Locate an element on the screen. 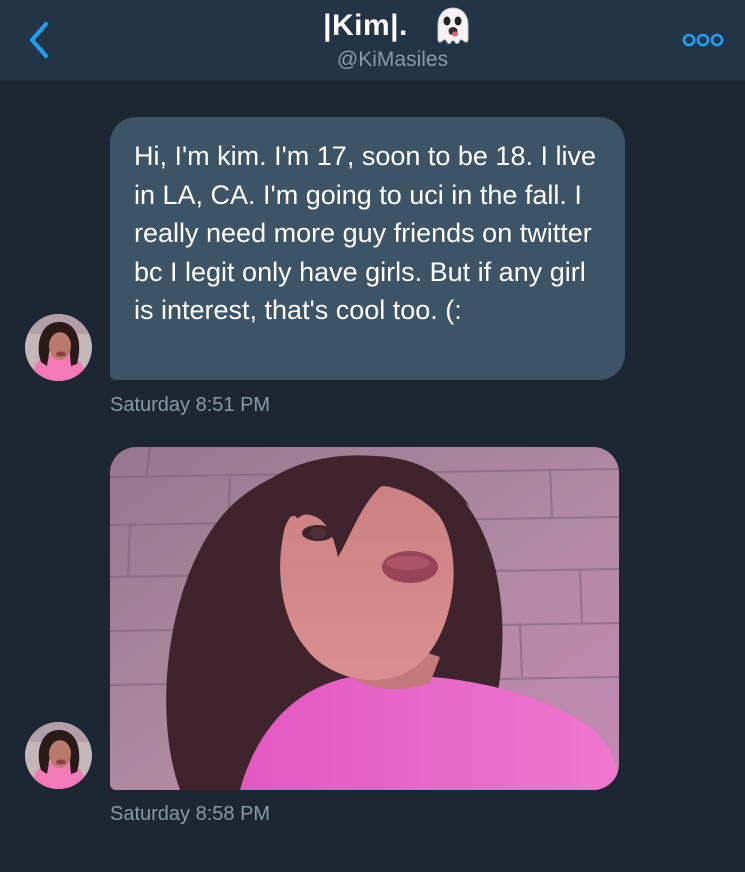 The width and height of the screenshot is (745, 872). more-options-button is located at coordinates (703, 40).